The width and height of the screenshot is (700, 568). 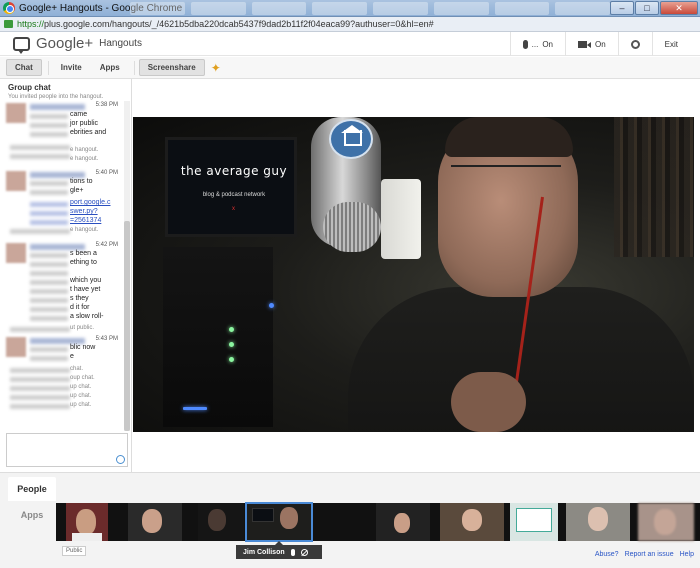 I want to click on sender-name, so click(x=57, y=107).